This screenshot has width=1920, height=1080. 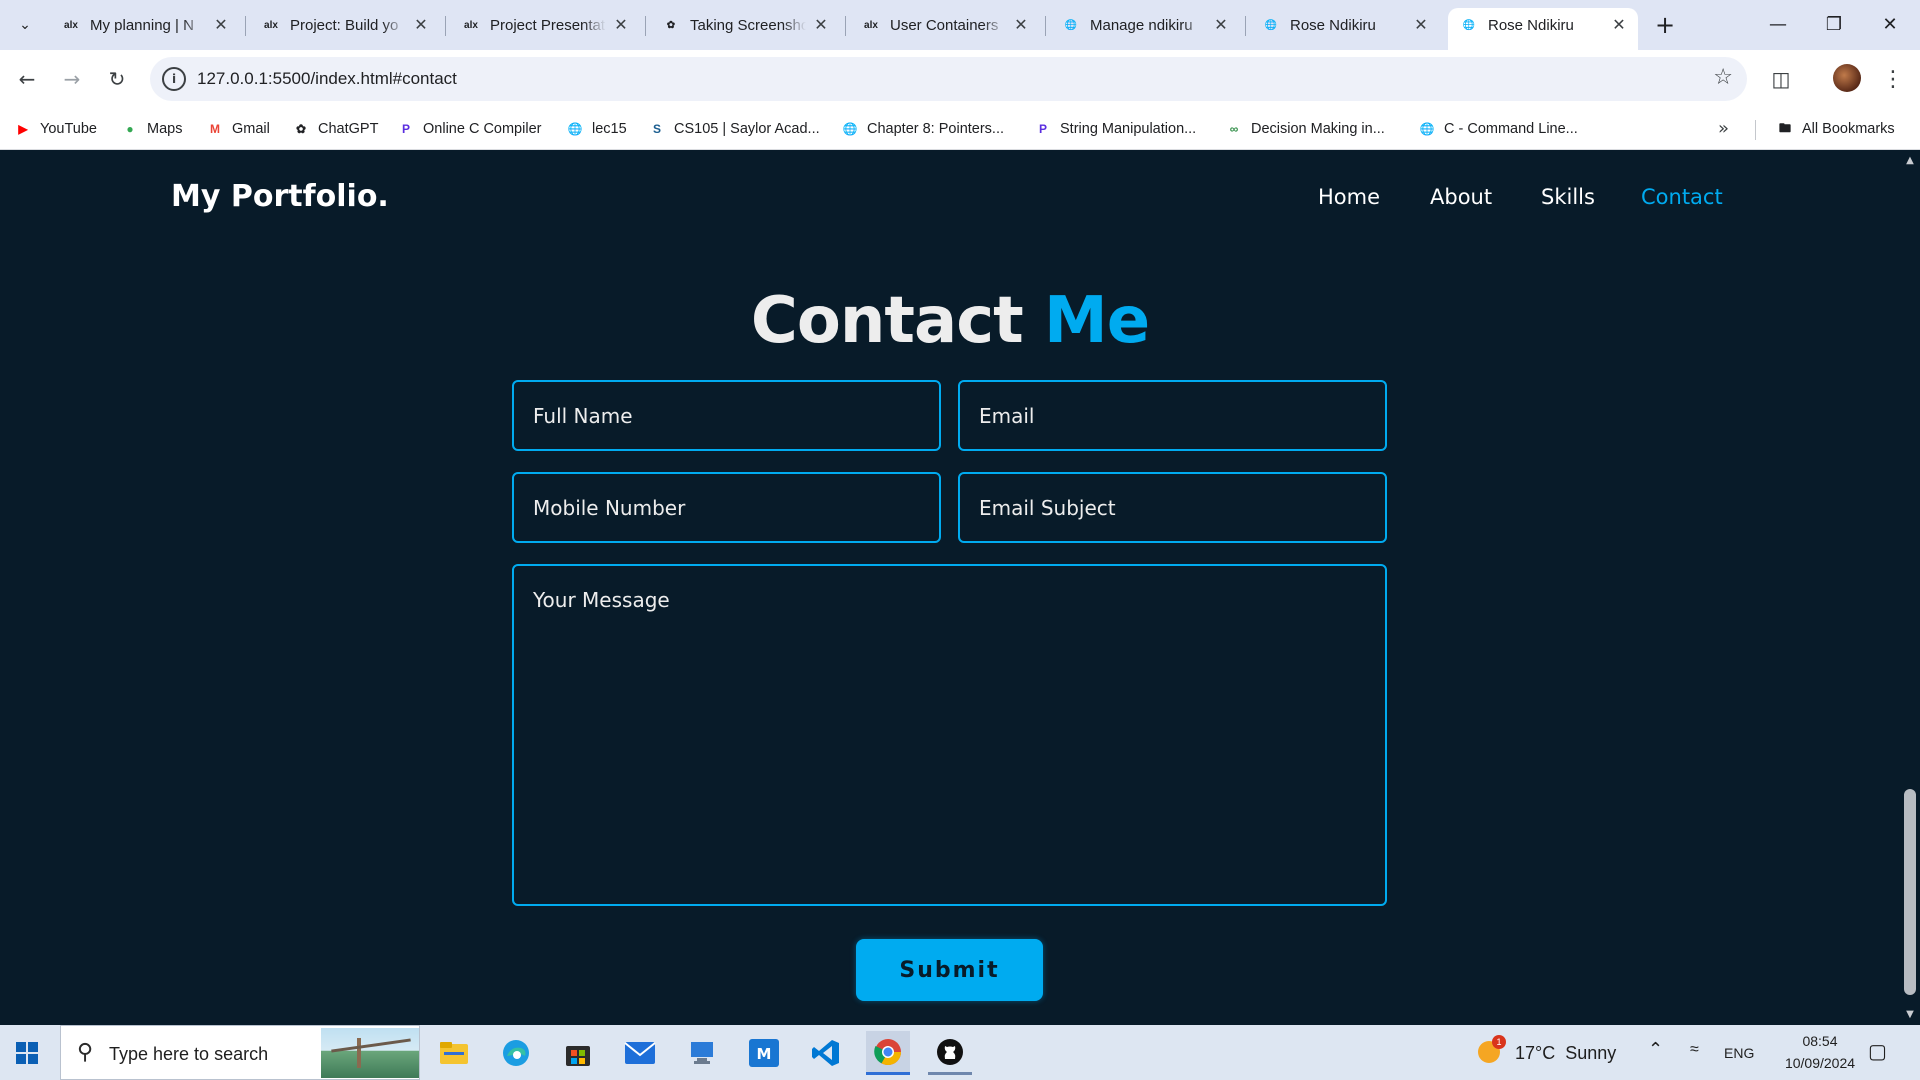 I want to click on tab-title: Manage ndikiru, so click(x=1141, y=25).